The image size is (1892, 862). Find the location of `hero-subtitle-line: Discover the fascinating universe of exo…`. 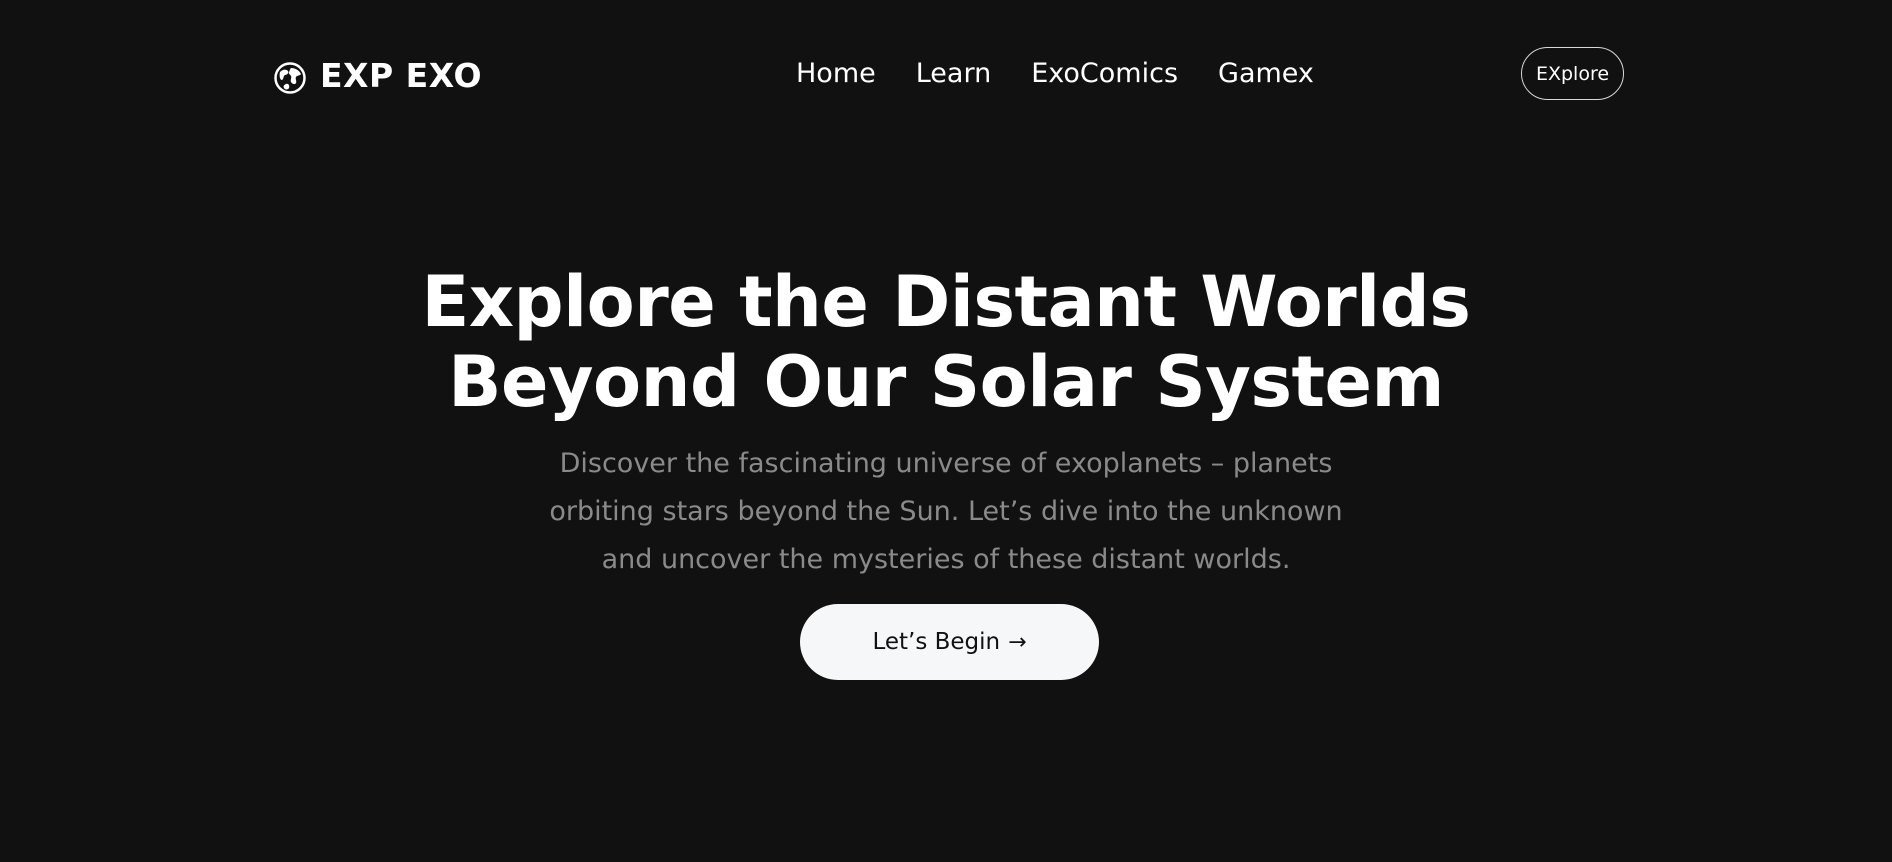

hero-subtitle-line: Discover the fascinating universe of exo… is located at coordinates (946, 463).